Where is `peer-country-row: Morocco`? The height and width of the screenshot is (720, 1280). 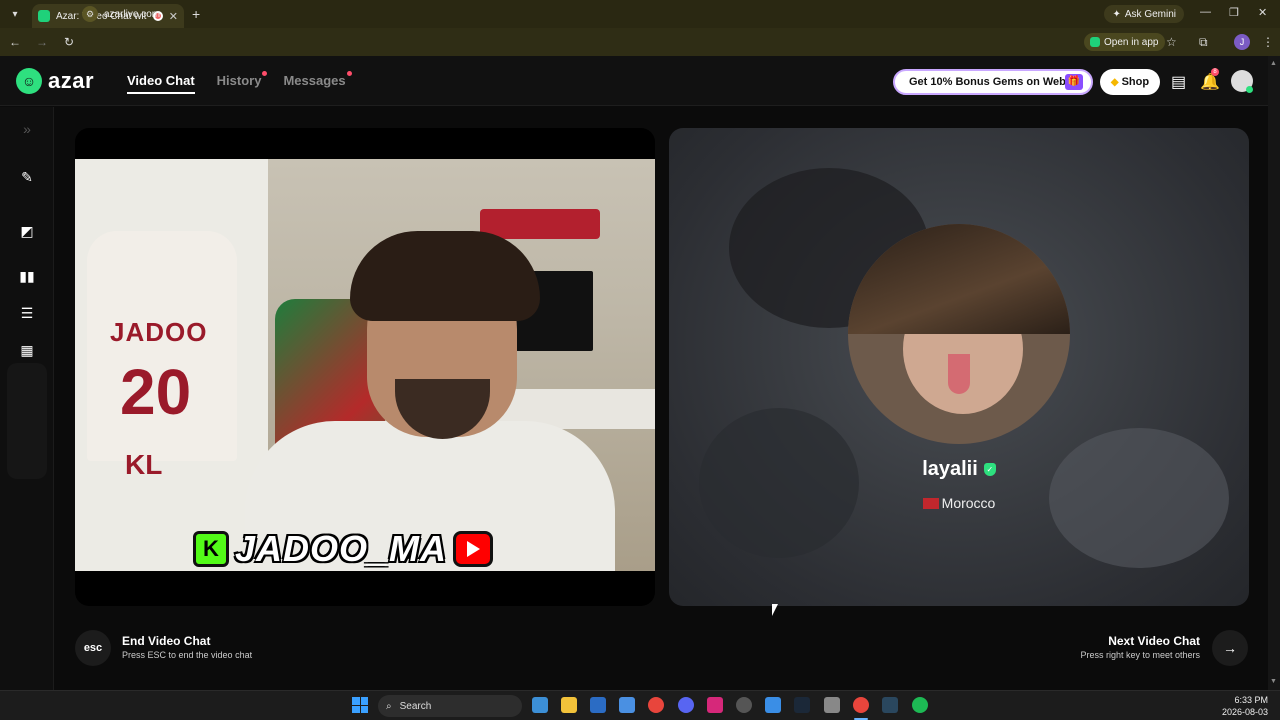 peer-country-row: Morocco is located at coordinates (959, 503).